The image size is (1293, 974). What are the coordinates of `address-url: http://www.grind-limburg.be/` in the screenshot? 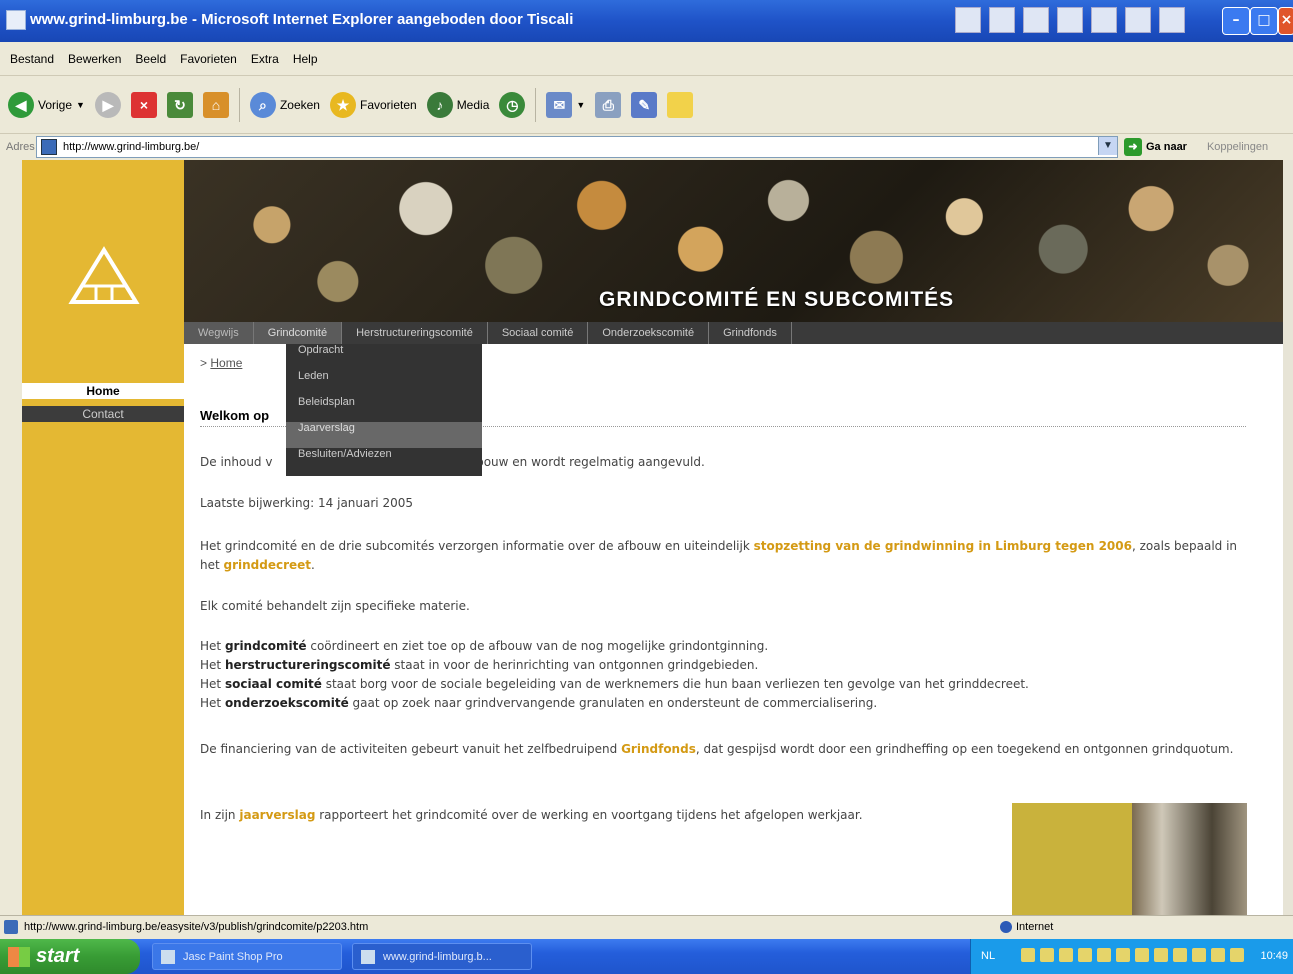 It's located at (131, 147).